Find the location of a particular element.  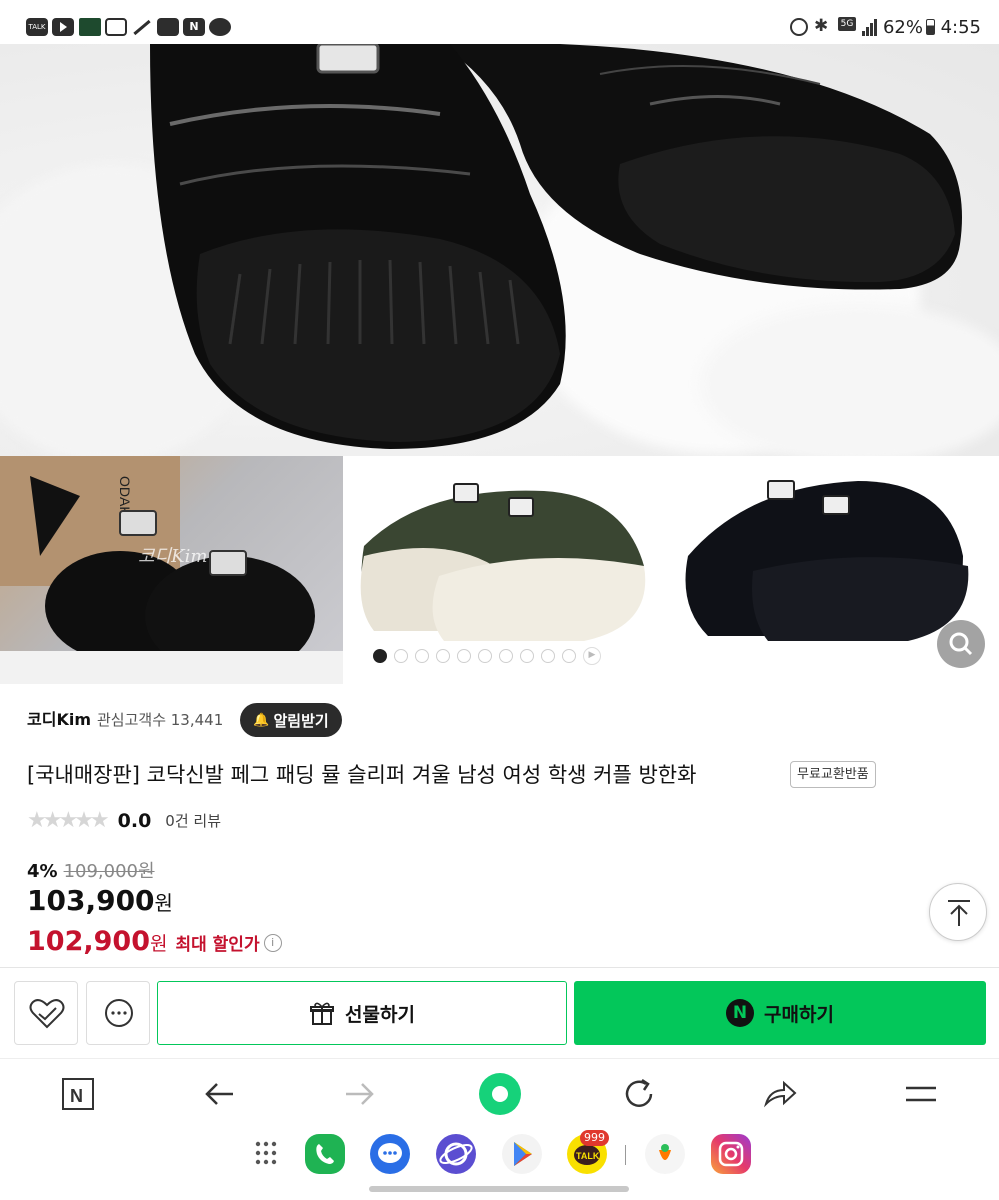

naver-pay-icon: N is located at coordinates (740, 1013).